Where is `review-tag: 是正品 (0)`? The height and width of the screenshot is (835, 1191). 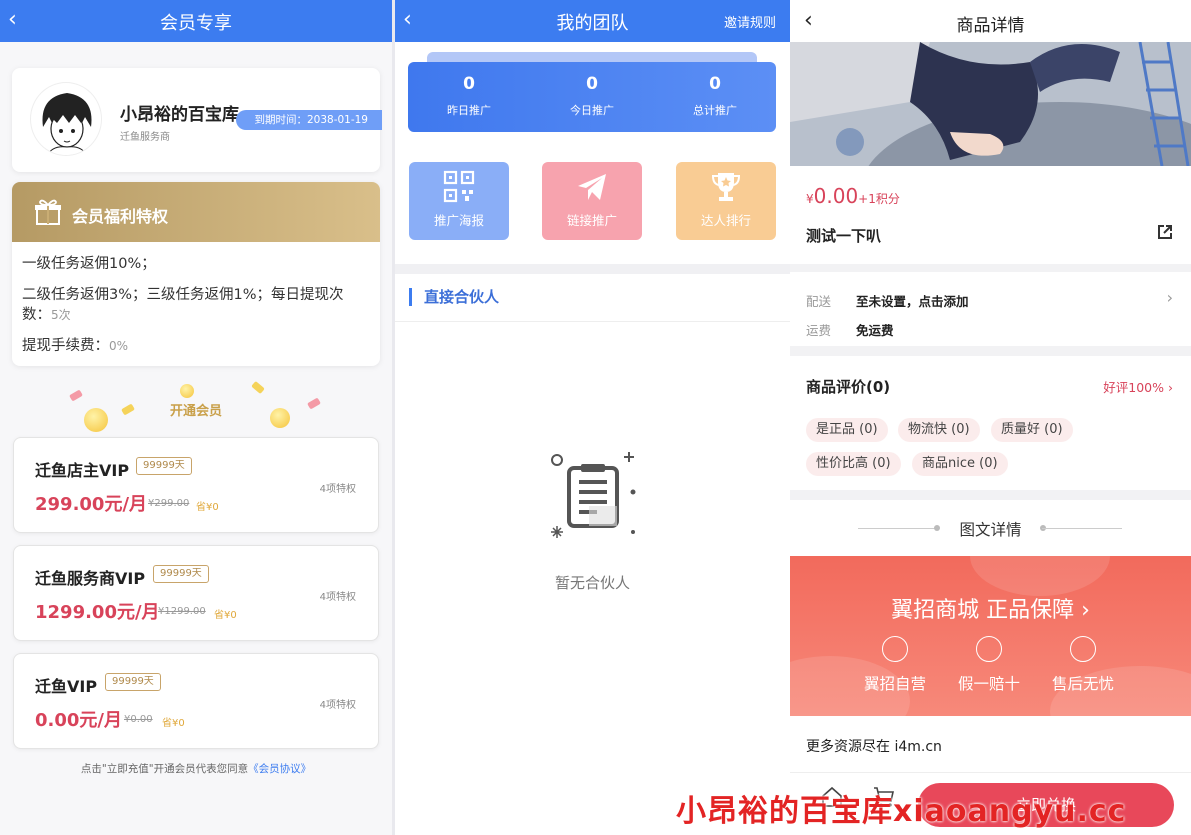
review-tag: 是正品 (0) is located at coordinates (847, 430).